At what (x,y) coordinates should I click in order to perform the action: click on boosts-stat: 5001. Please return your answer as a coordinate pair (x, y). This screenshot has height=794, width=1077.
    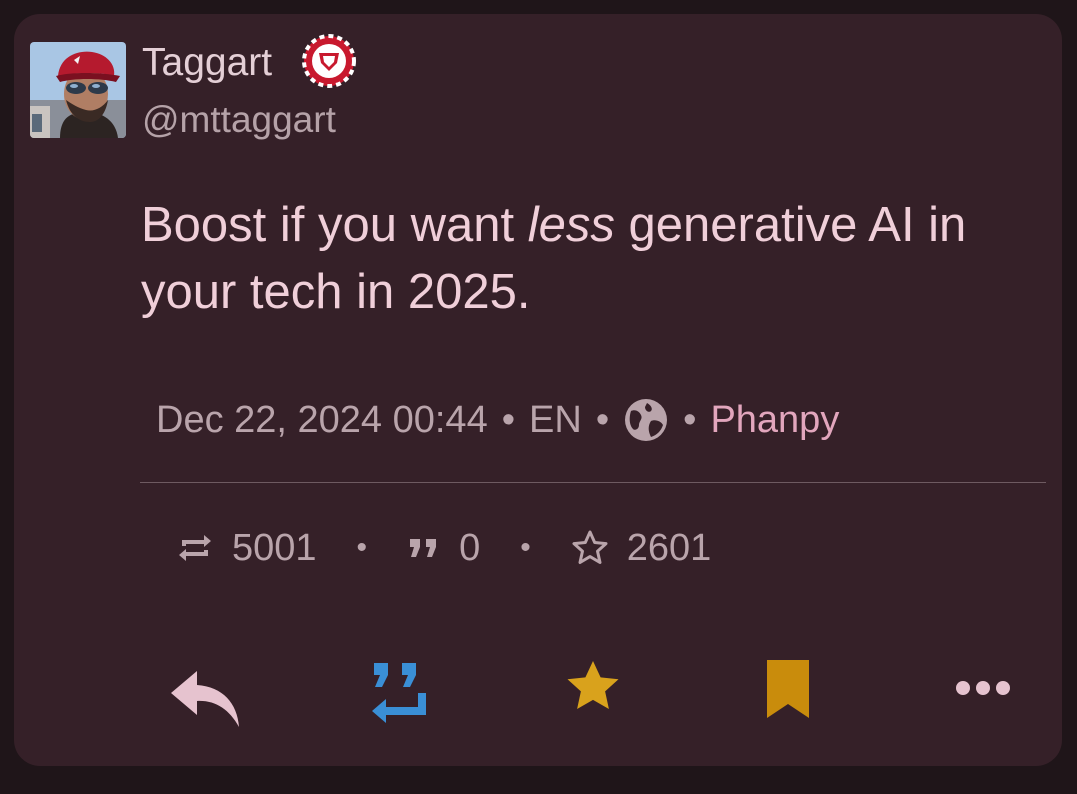
    Looking at the image, I should click on (246, 548).